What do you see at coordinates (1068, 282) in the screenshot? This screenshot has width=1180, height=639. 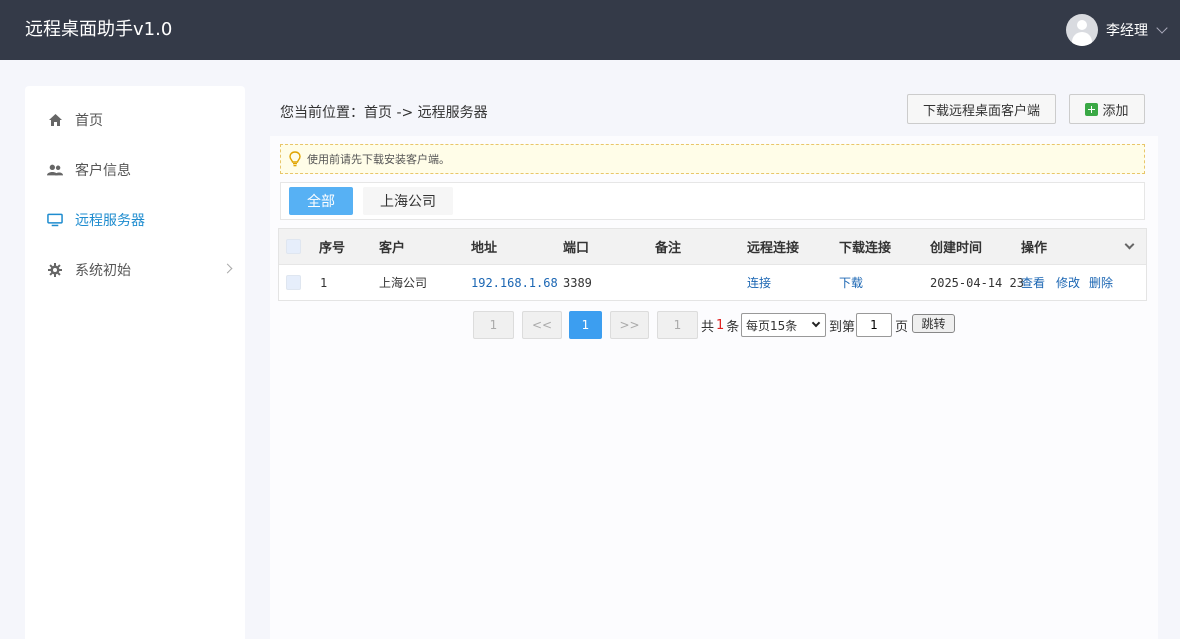 I see `edit-link: 修改` at bounding box center [1068, 282].